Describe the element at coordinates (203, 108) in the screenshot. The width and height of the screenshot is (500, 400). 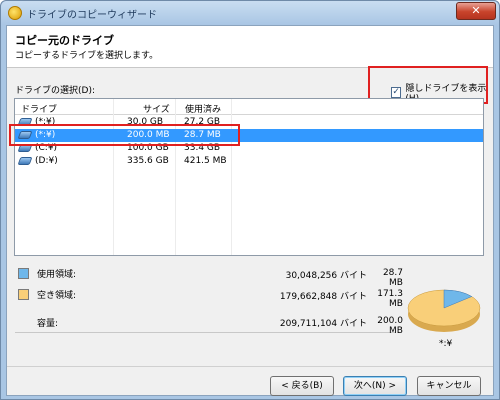
I see `column-used: 使用済み` at that location.